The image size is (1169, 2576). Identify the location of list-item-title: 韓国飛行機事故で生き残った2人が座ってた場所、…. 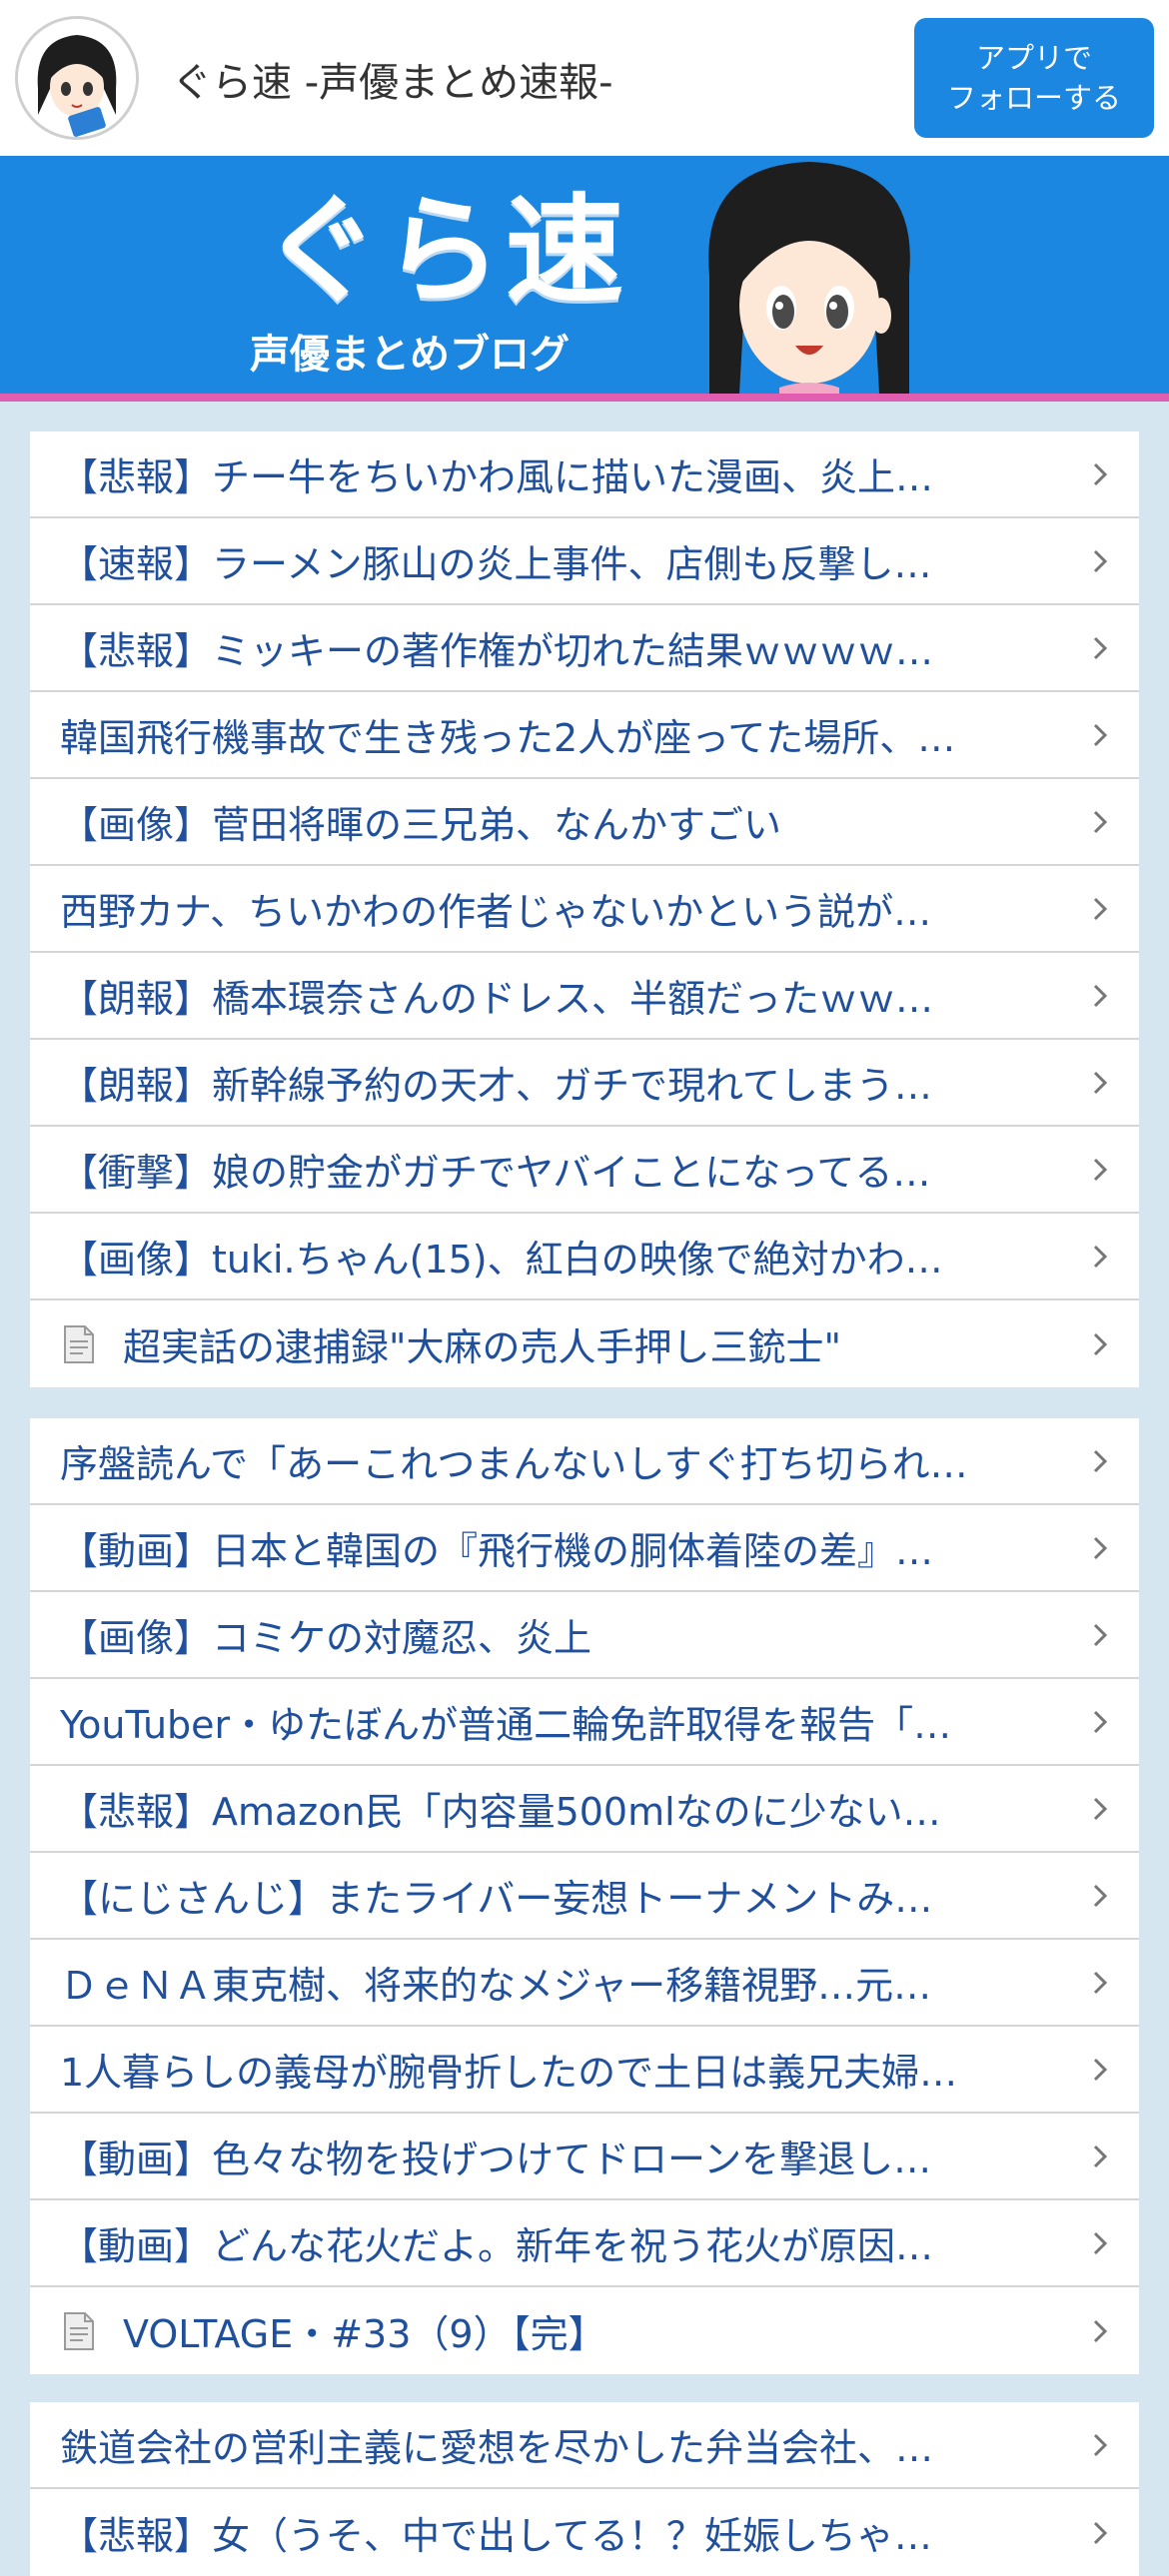
(508, 738).